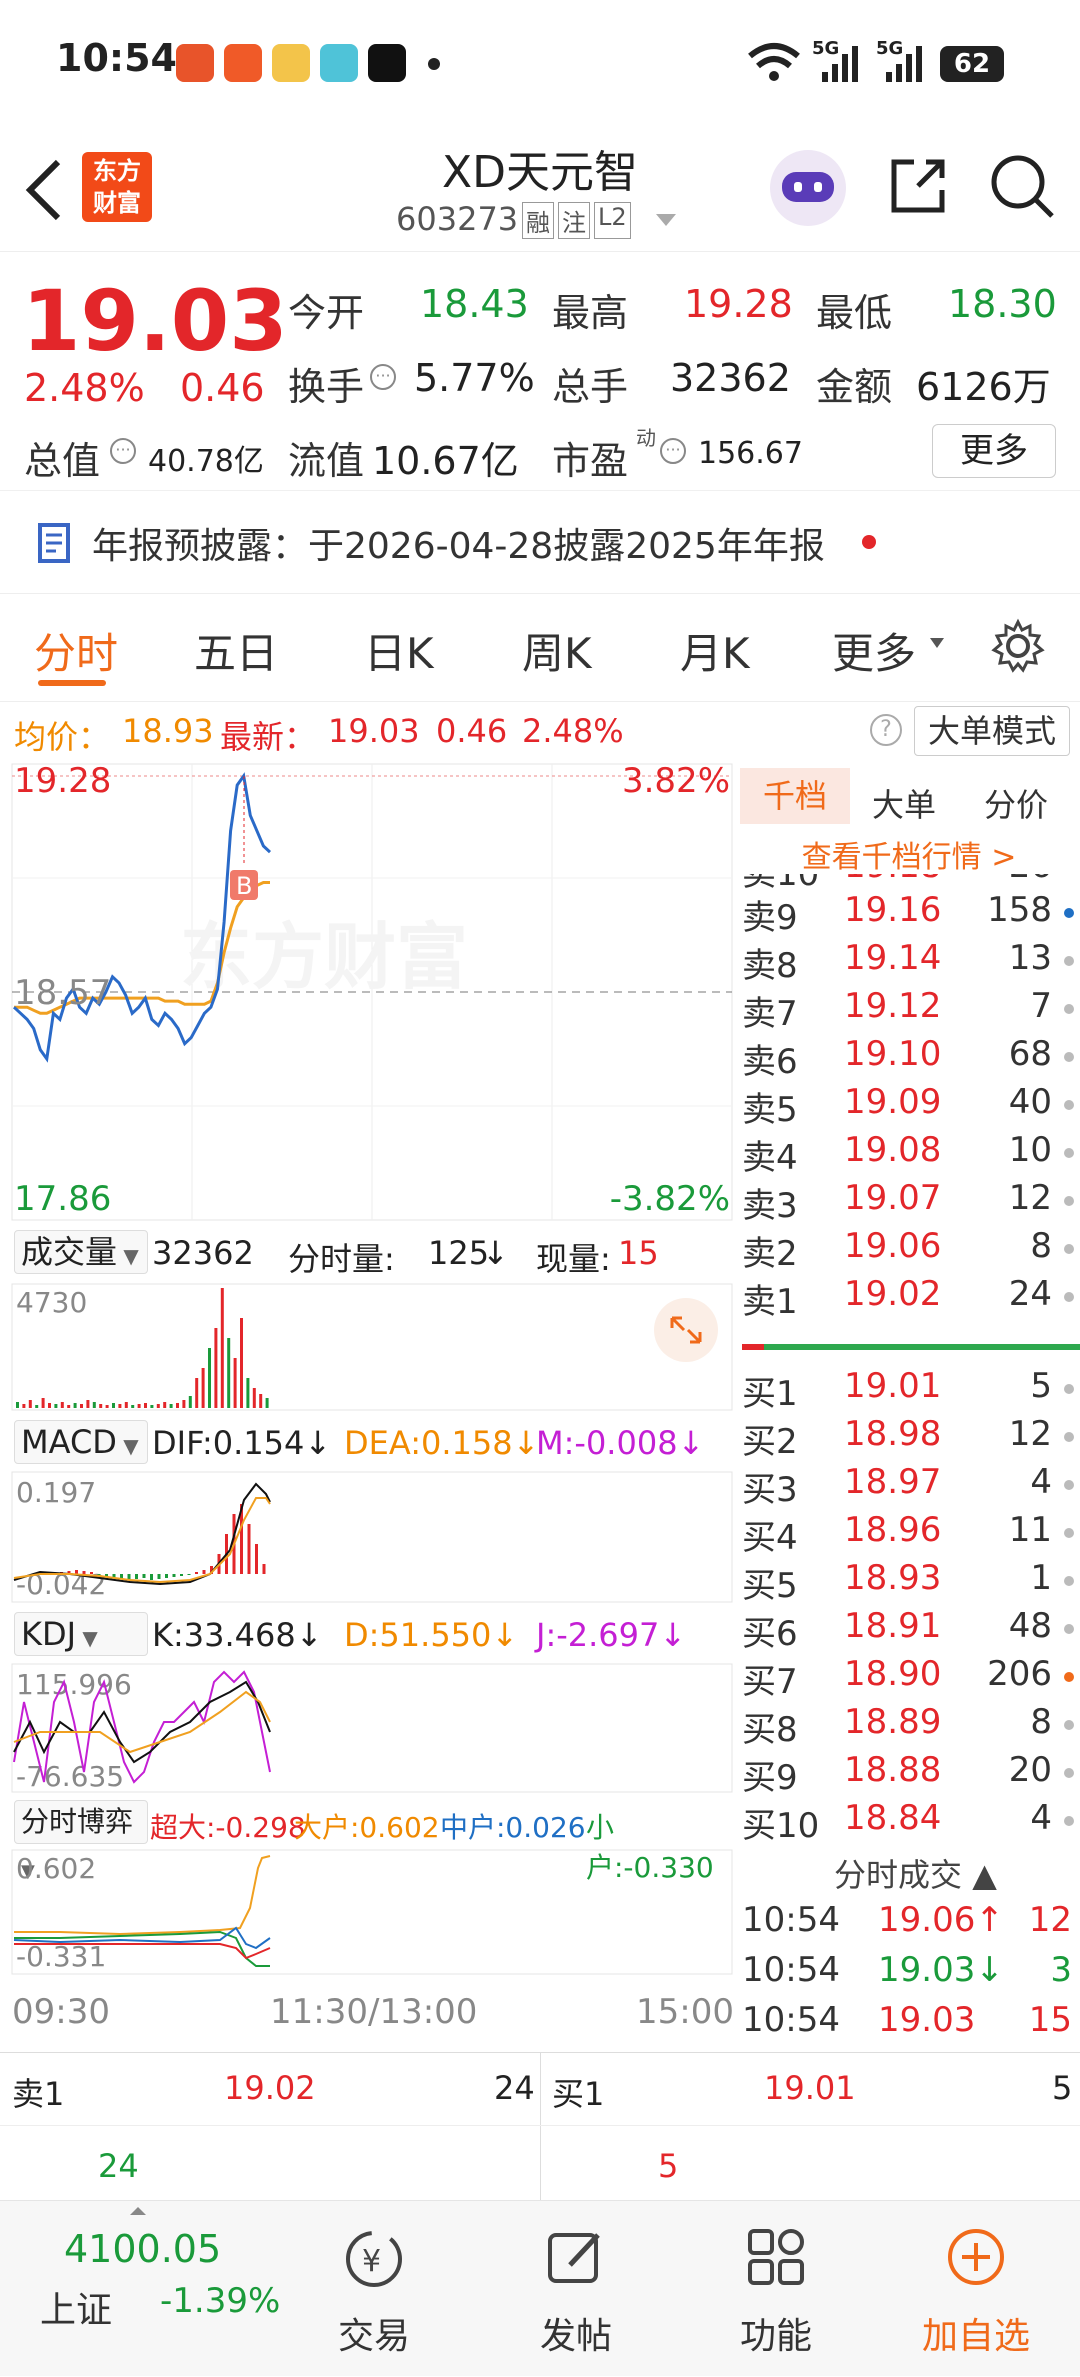  I want to click on order-level: 买7, so click(770, 1682).